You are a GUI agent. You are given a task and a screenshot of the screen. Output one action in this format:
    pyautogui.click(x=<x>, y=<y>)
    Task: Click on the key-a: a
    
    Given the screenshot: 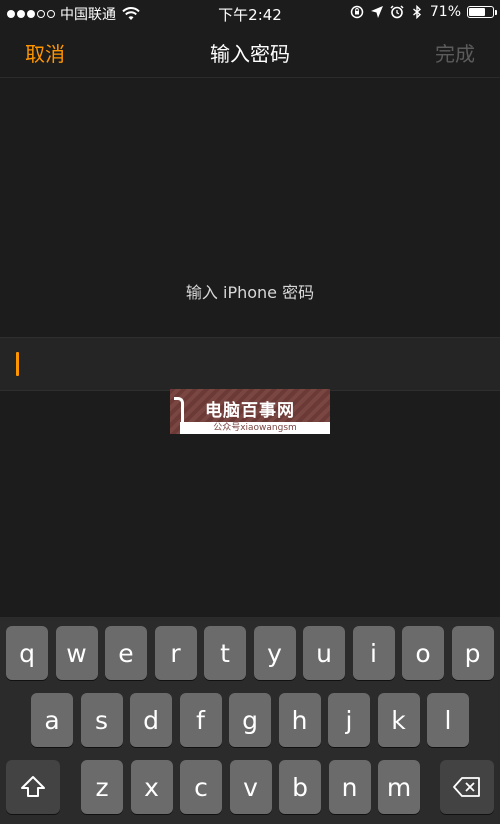 What is the action you would take?
    pyautogui.click(x=52, y=720)
    